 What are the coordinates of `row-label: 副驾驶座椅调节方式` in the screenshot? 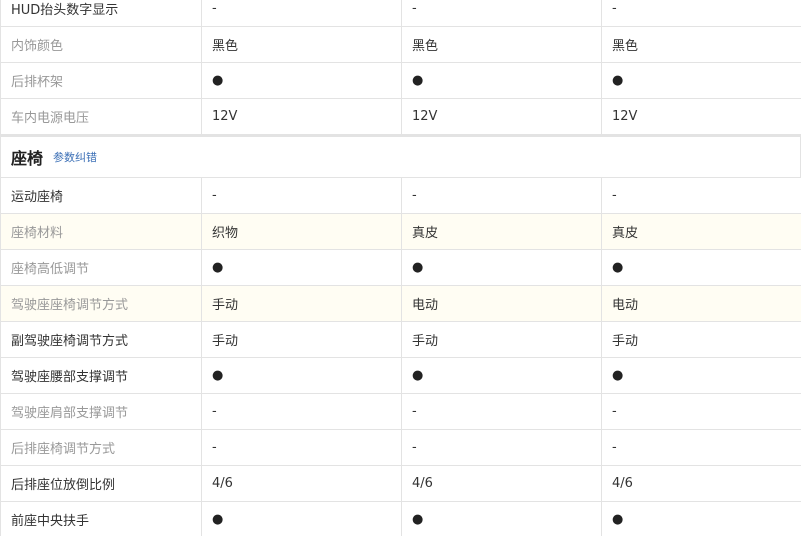 It's located at (101, 339).